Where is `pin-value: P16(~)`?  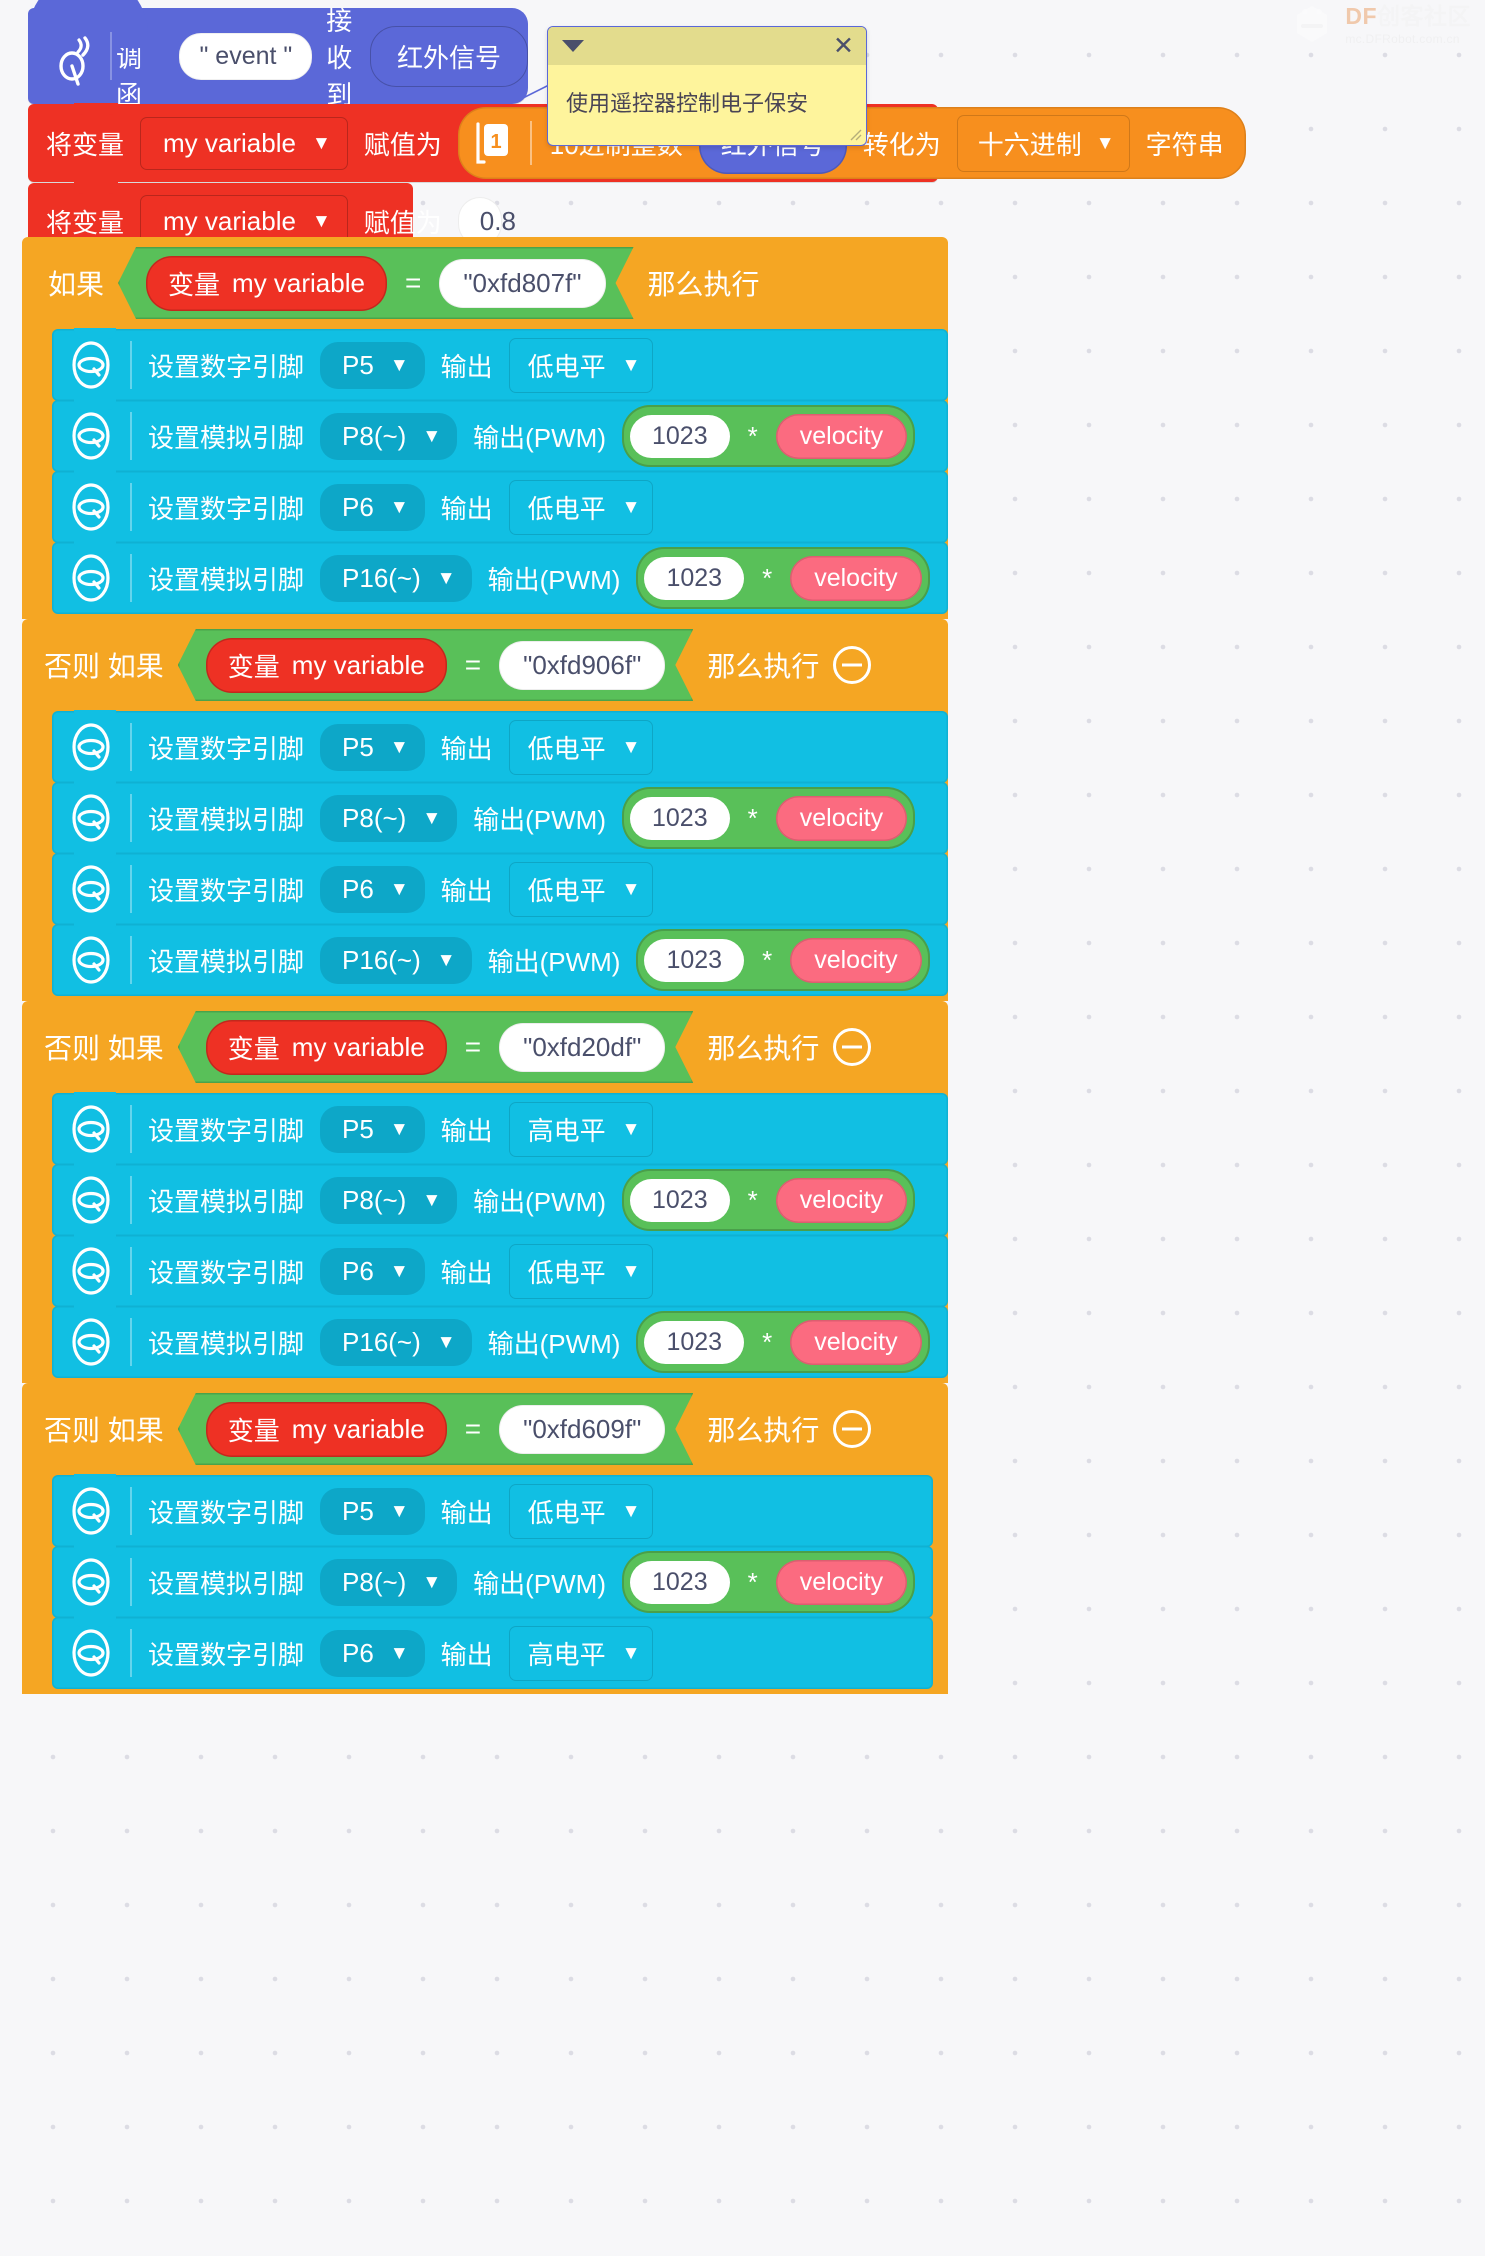 pin-value: P16(~) is located at coordinates (381, 1341).